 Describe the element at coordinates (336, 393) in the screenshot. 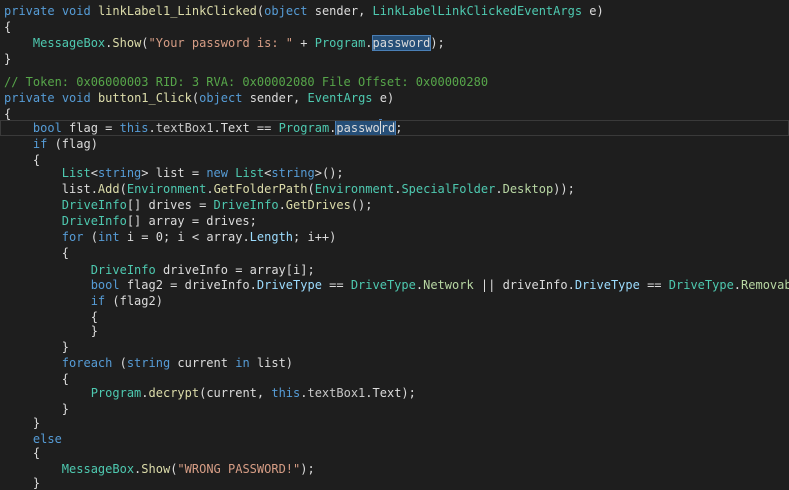

I see `code-token: textBox1` at that location.